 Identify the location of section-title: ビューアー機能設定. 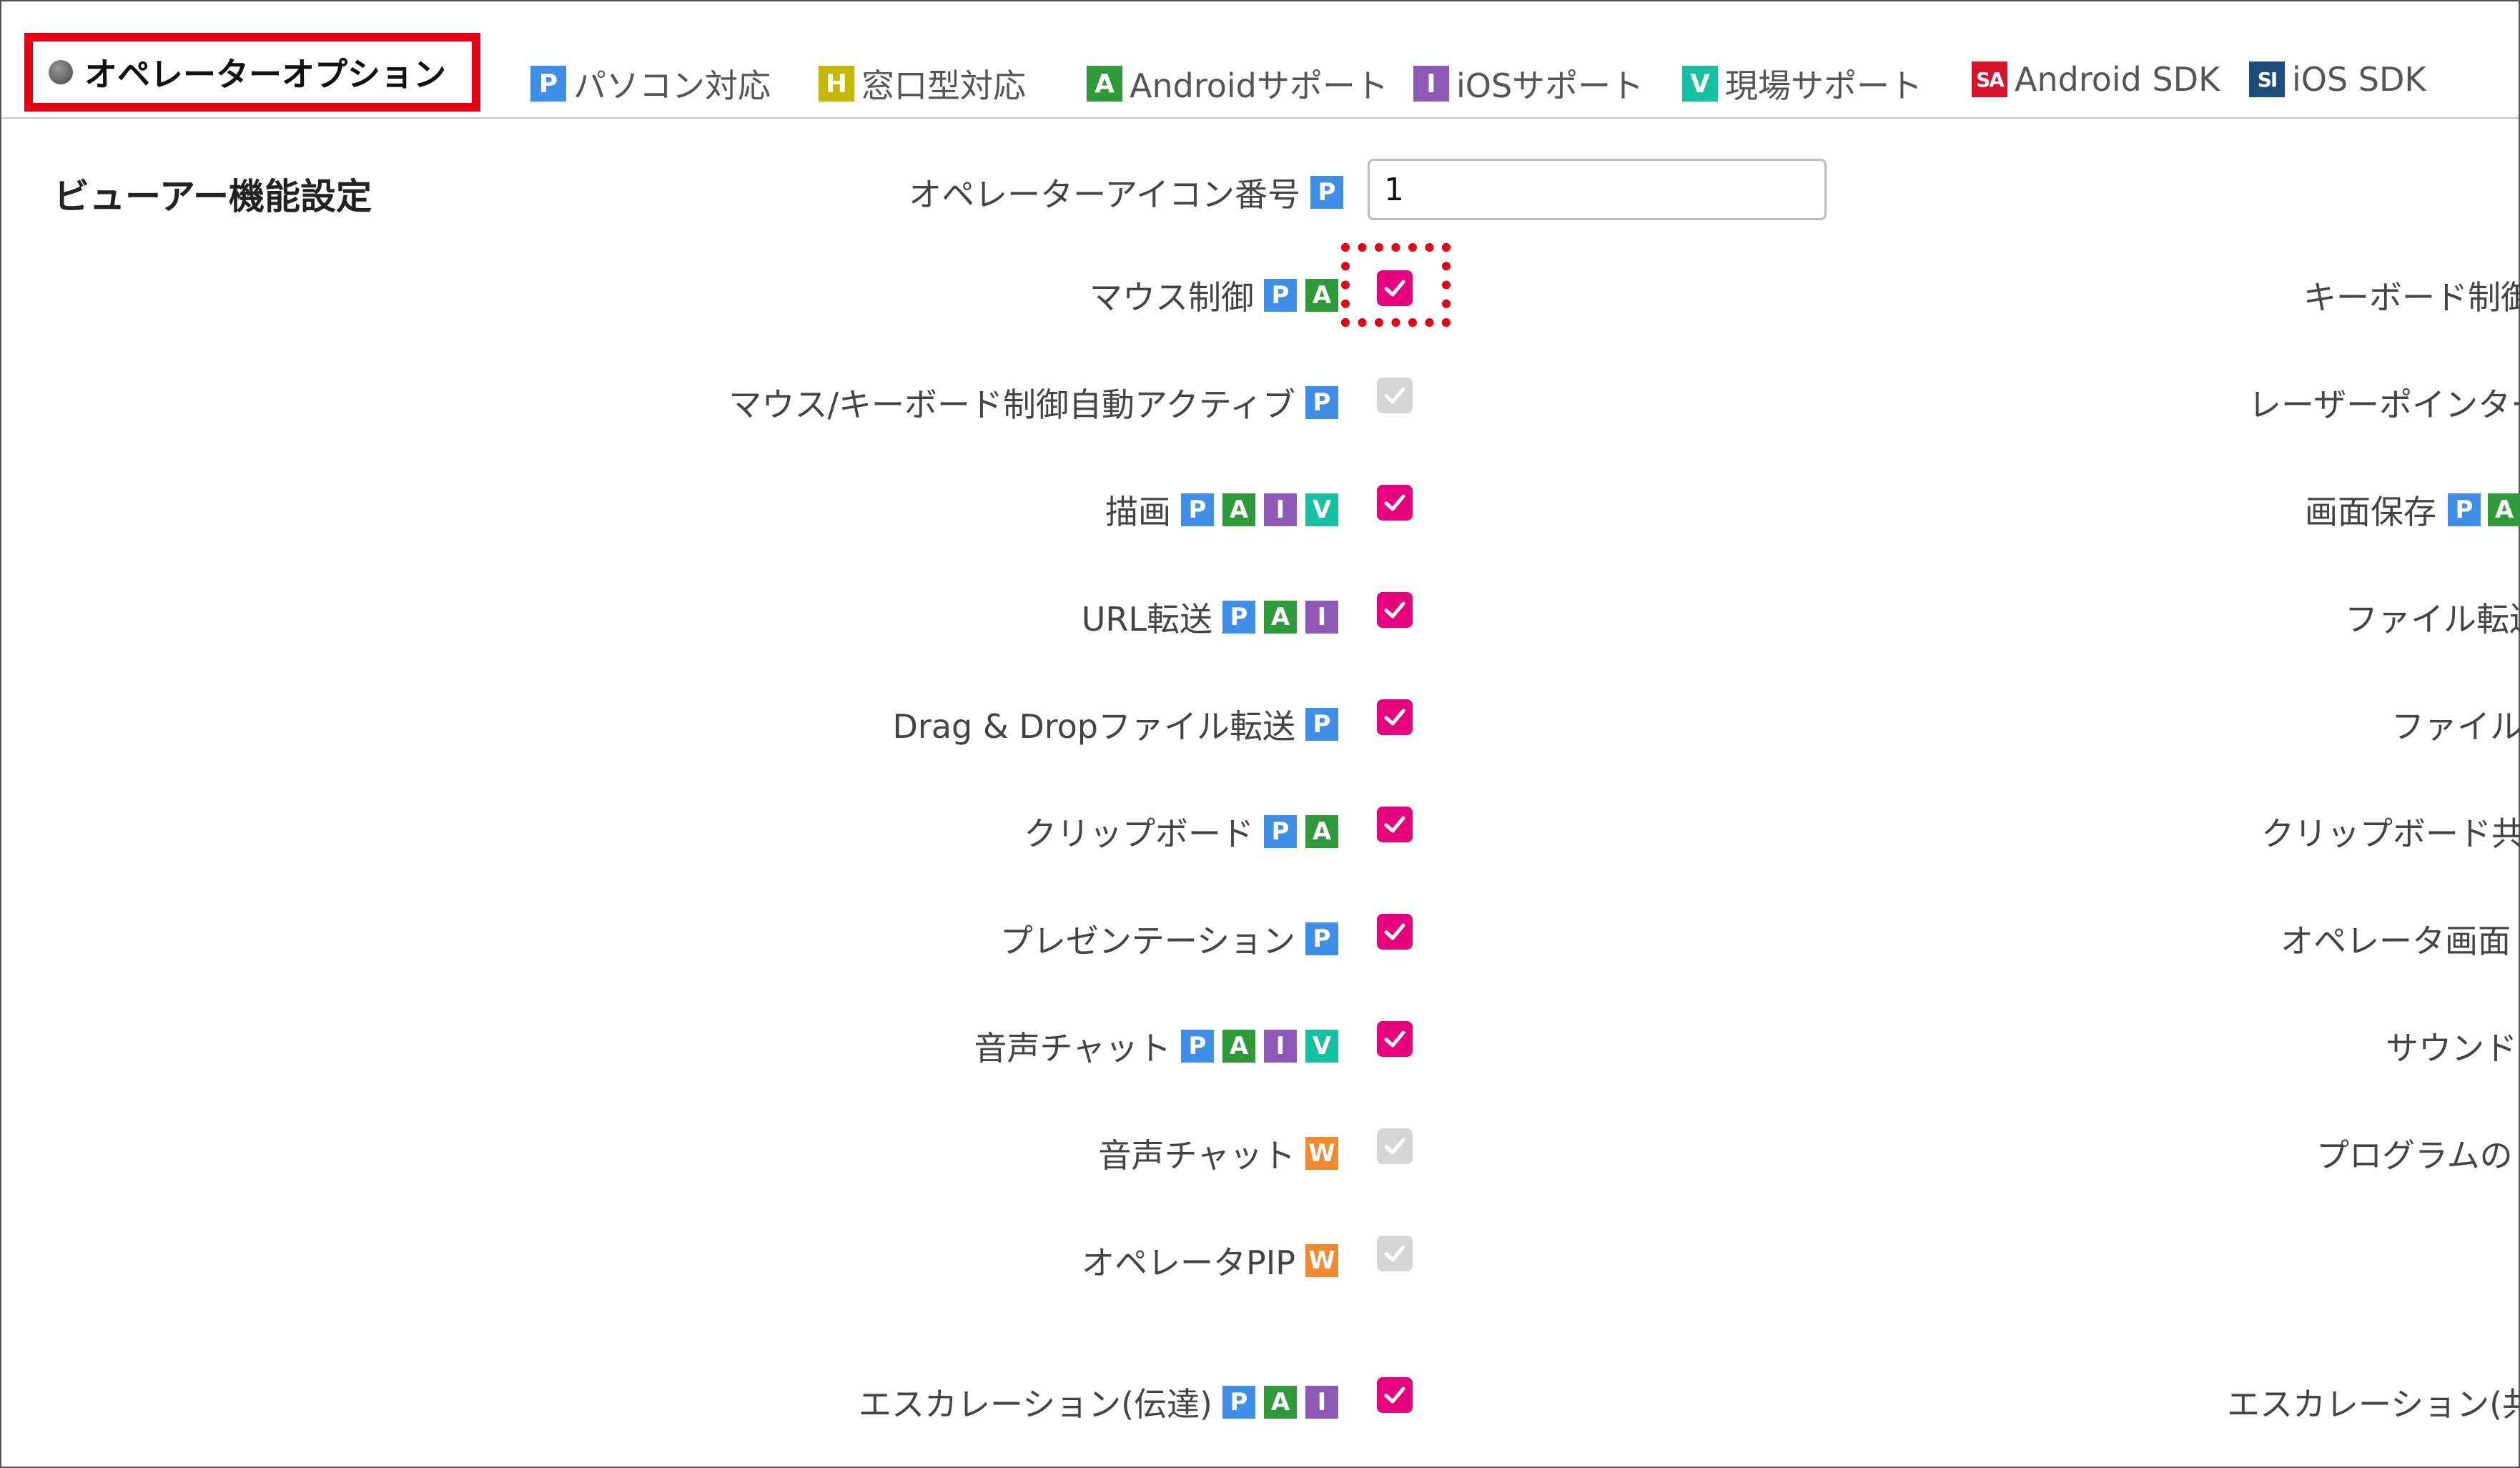
(213, 196).